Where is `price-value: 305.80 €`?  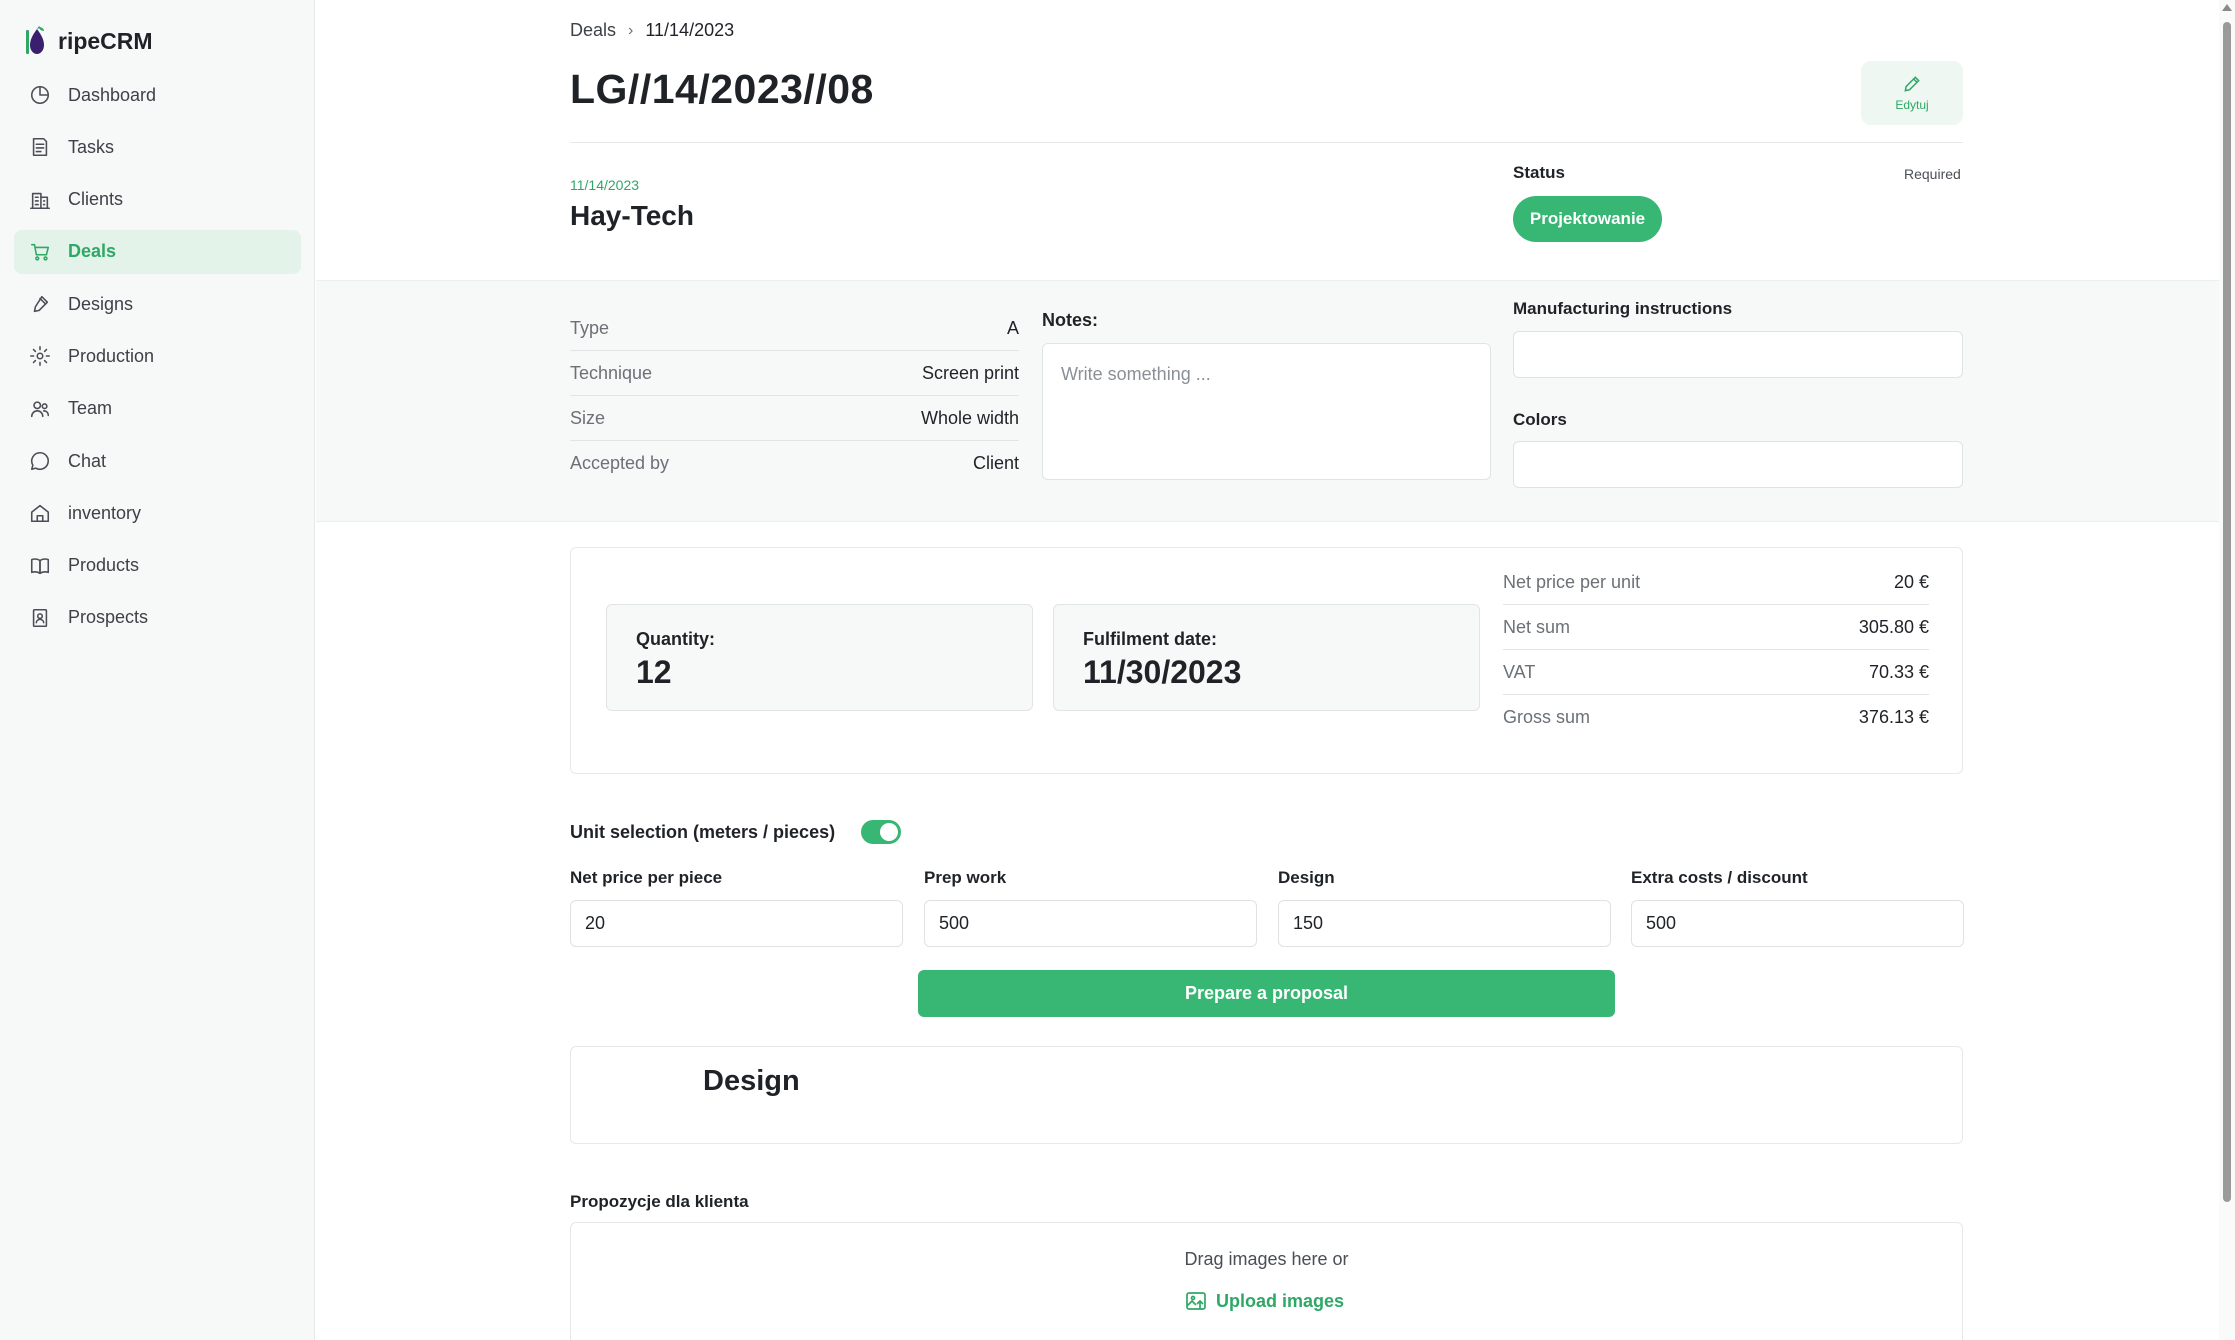 price-value: 305.80 € is located at coordinates (1893, 626).